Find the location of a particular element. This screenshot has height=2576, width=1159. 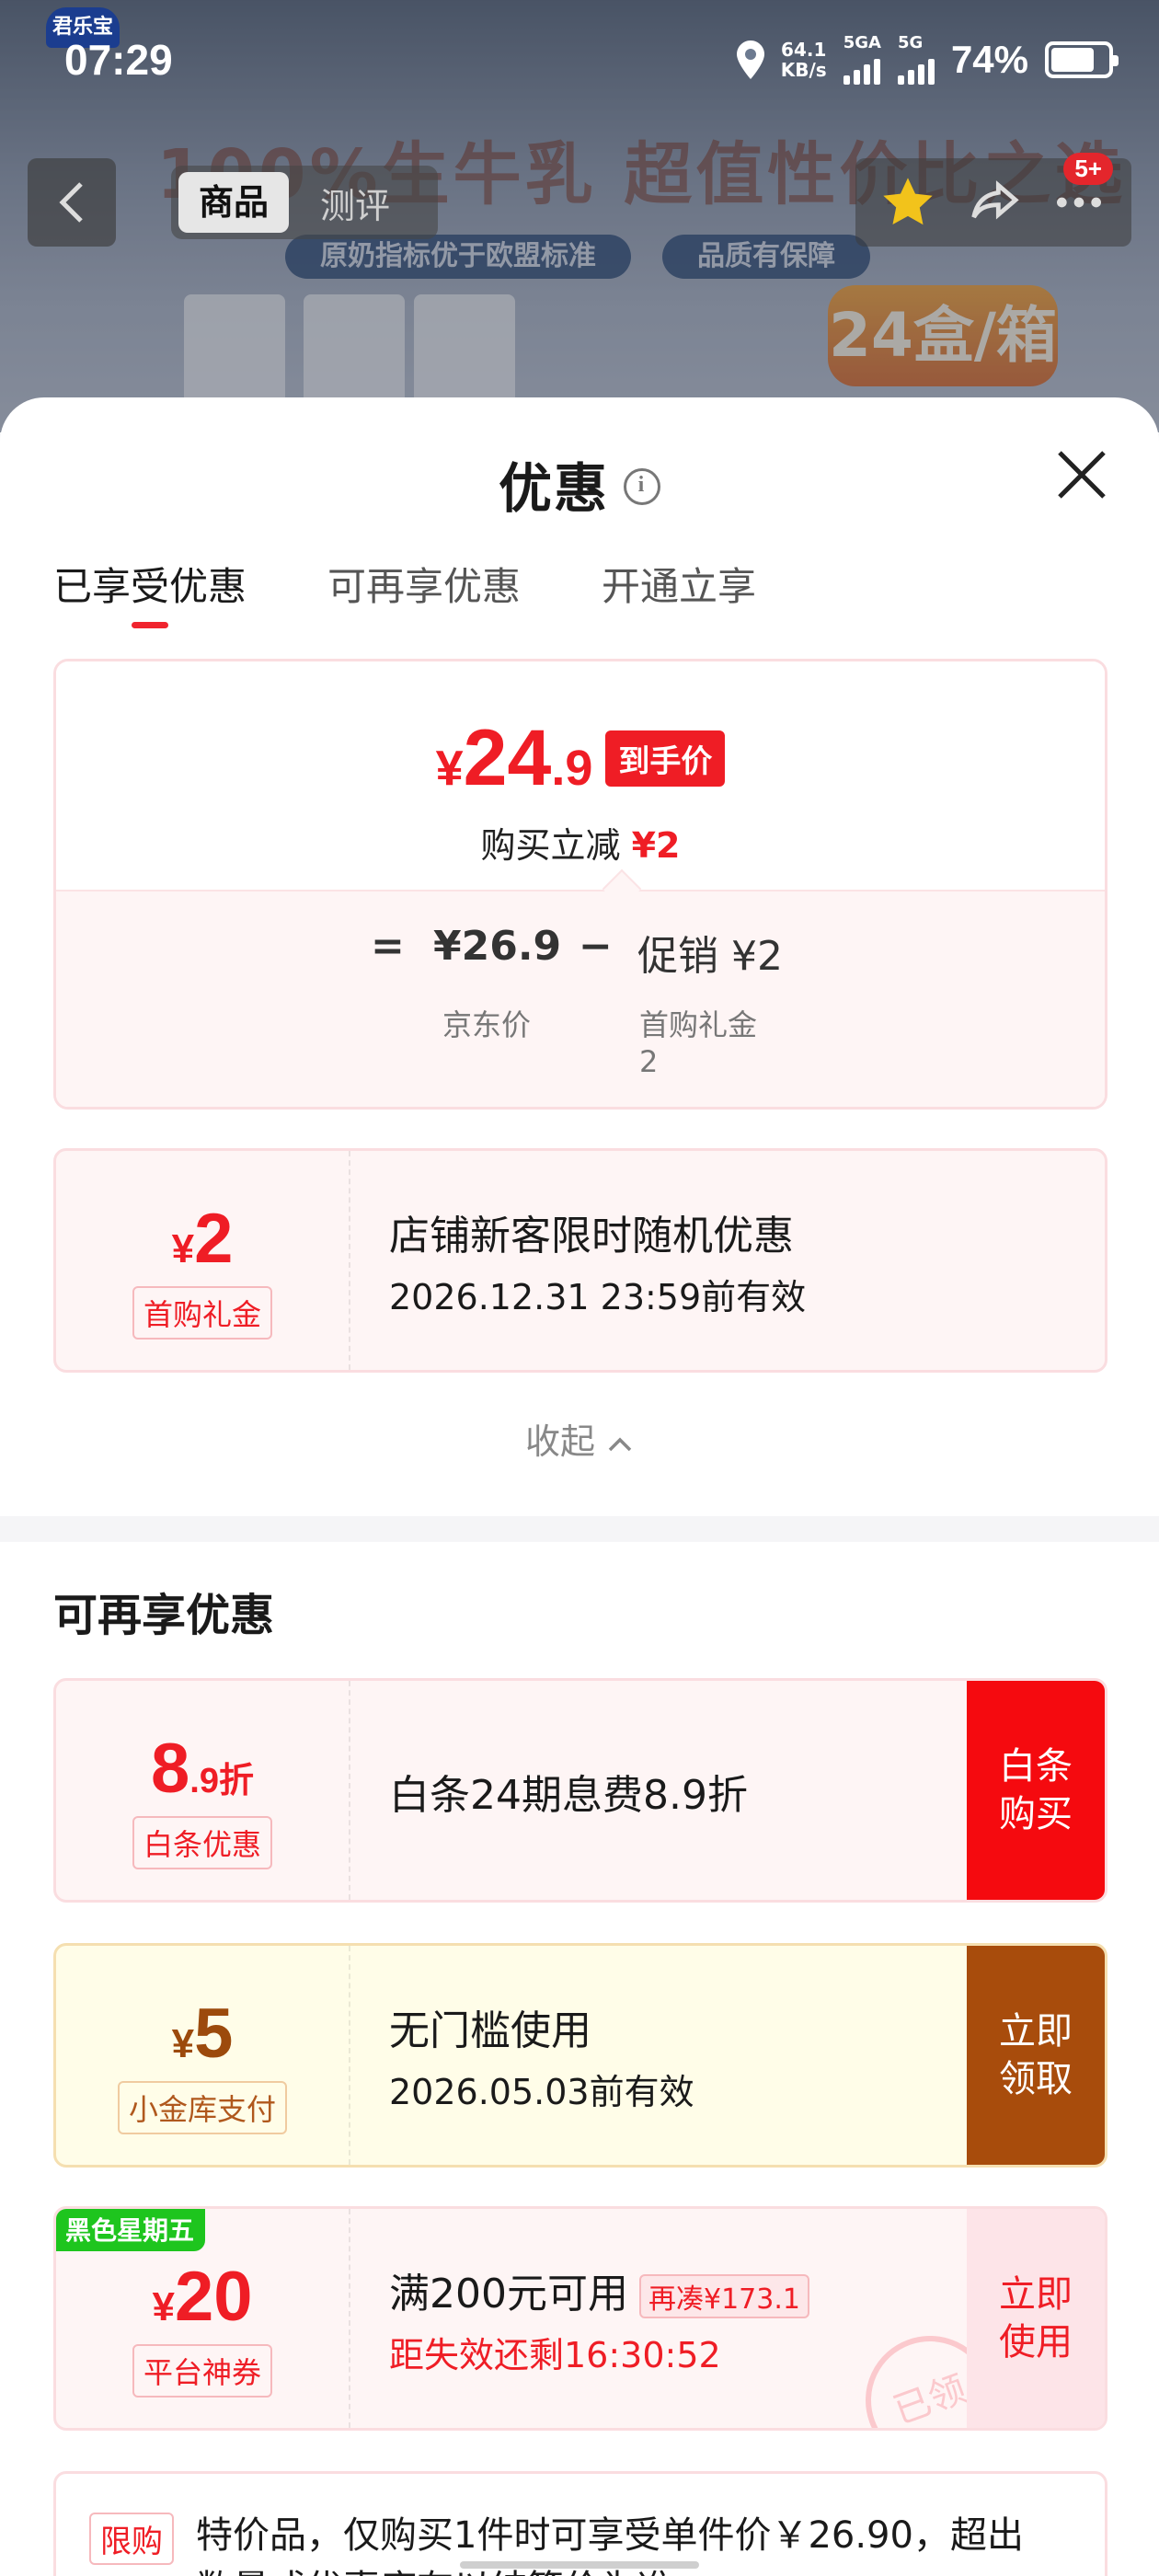

home-indicator is located at coordinates (579, 2565).